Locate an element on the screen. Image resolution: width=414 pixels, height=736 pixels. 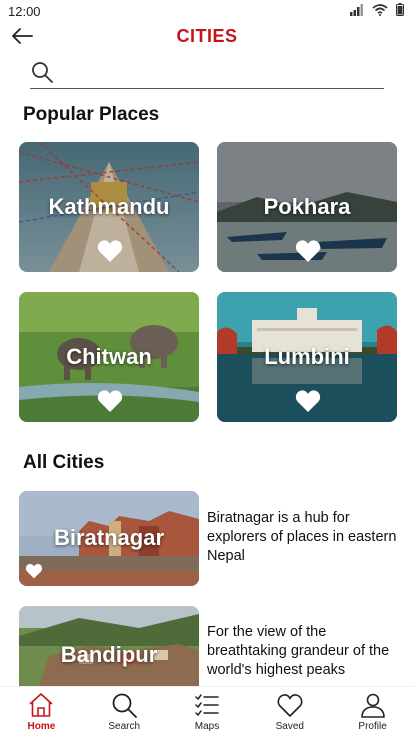
wifi-icon is located at coordinates (380, 9).